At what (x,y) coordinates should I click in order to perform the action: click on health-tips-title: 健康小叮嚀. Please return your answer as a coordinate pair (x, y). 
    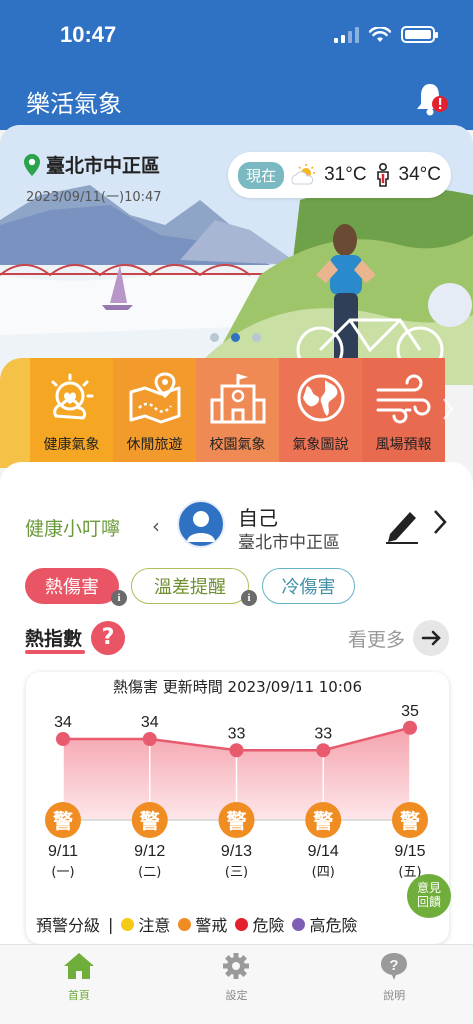
    Looking at the image, I should click on (73, 529).